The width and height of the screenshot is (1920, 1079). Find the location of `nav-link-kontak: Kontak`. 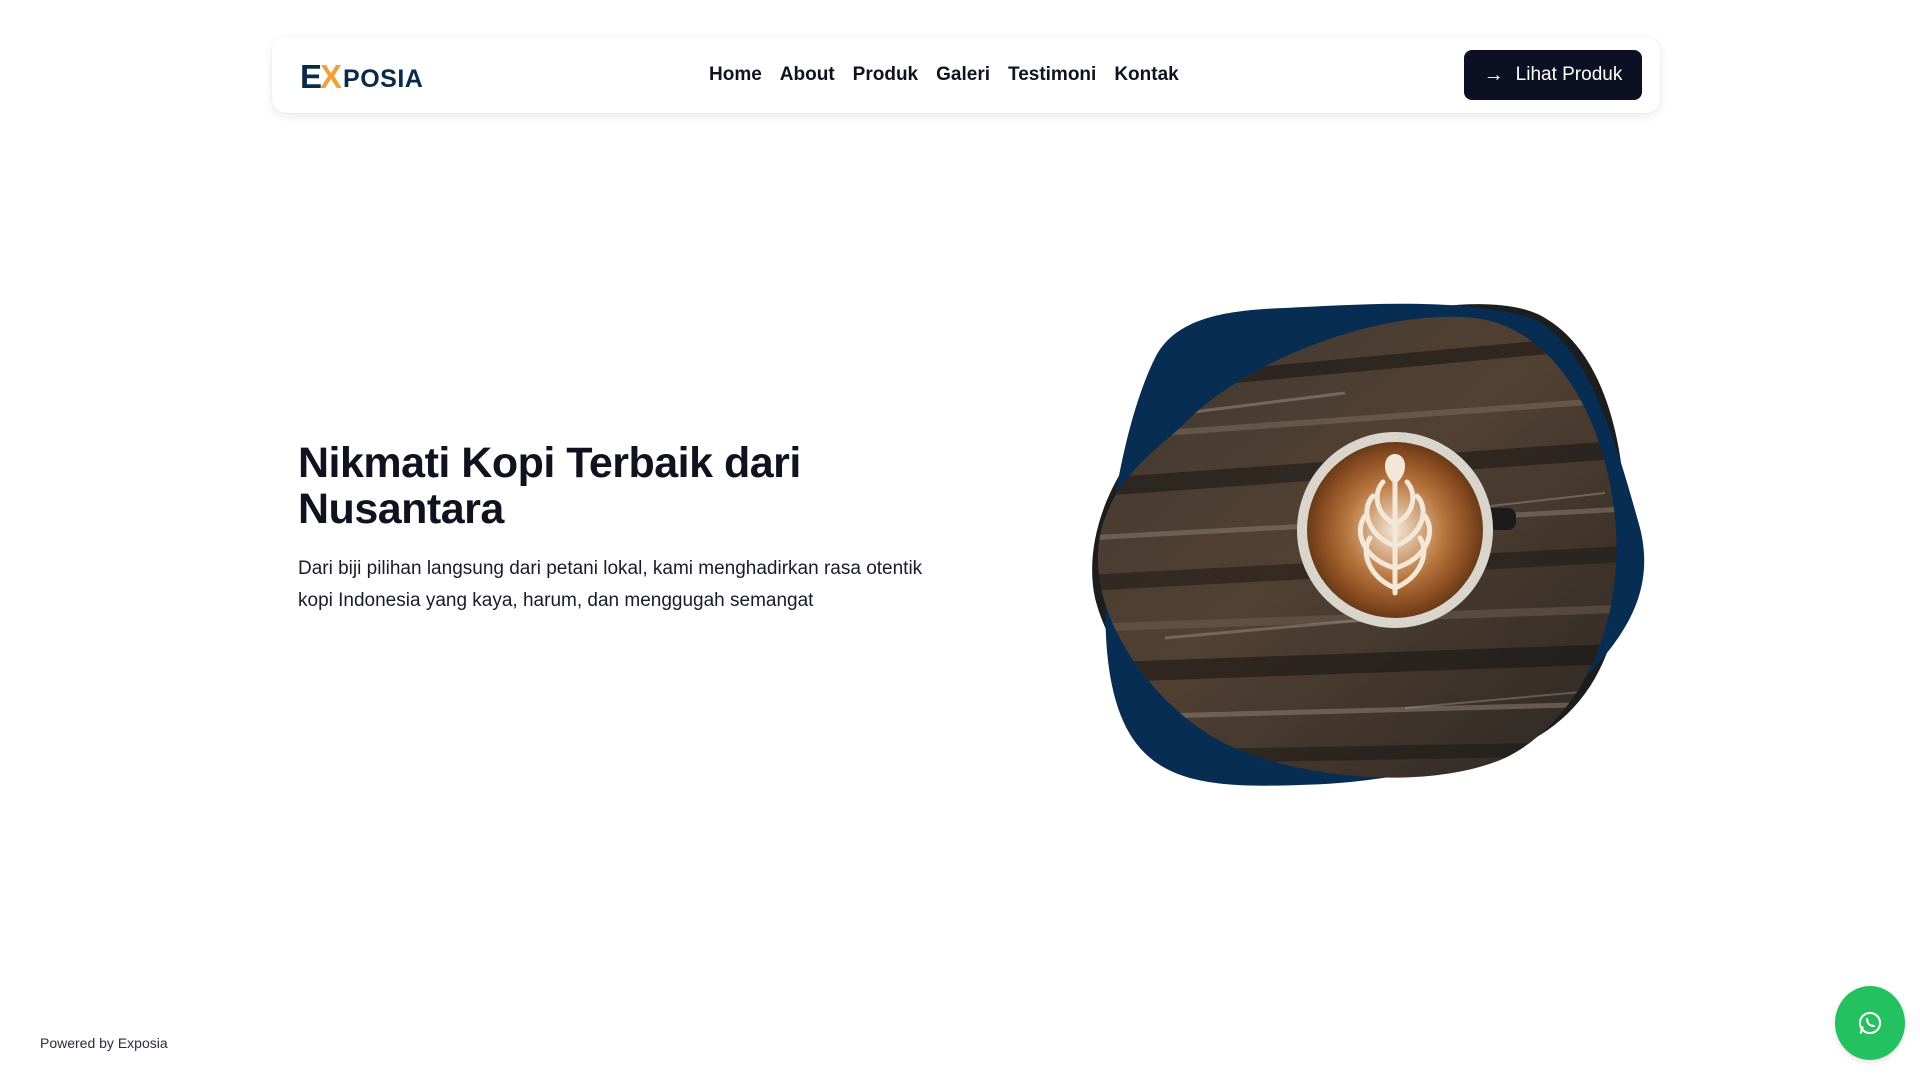

nav-link-kontak: Kontak is located at coordinates (1146, 75).